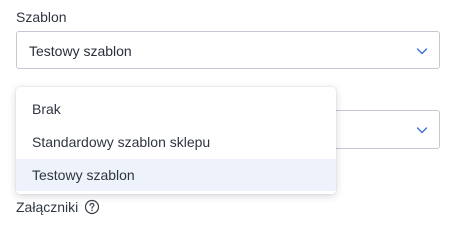 The image size is (456, 240). I want to click on template-field-label: Szablon, so click(41, 17).